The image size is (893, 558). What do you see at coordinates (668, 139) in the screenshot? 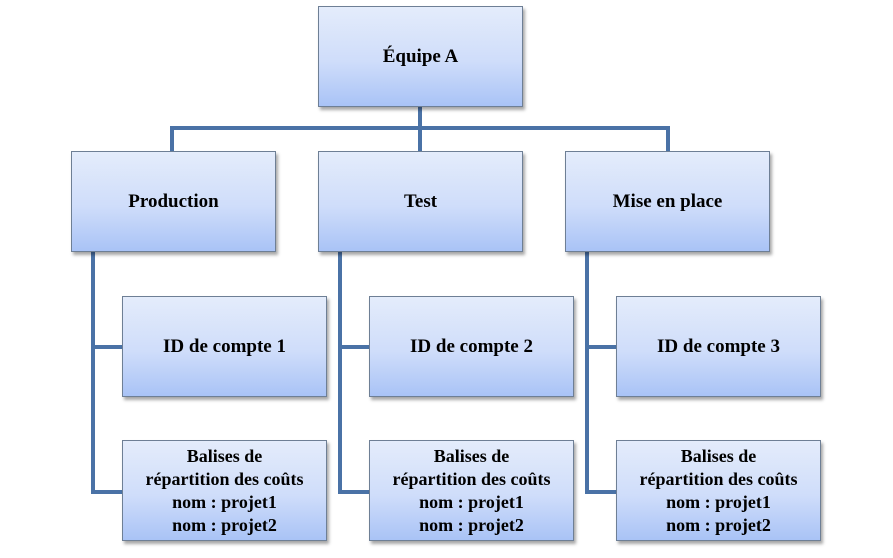
I see `connector-bus-to-mise-en-place` at bounding box center [668, 139].